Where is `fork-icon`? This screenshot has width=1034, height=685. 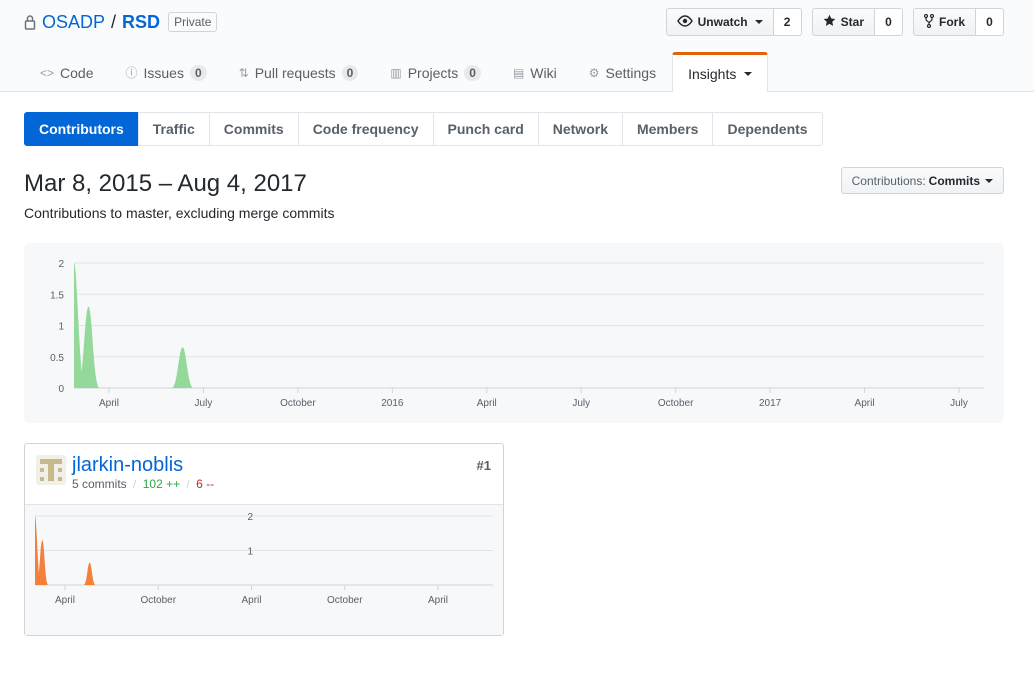
fork-icon is located at coordinates (929, 22).